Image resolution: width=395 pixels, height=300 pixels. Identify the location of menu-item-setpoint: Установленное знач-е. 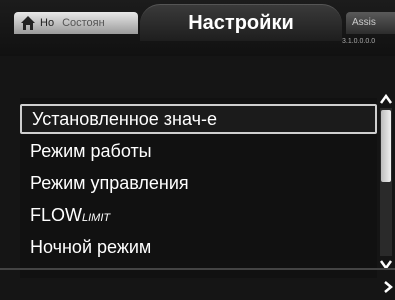
(198, 119).